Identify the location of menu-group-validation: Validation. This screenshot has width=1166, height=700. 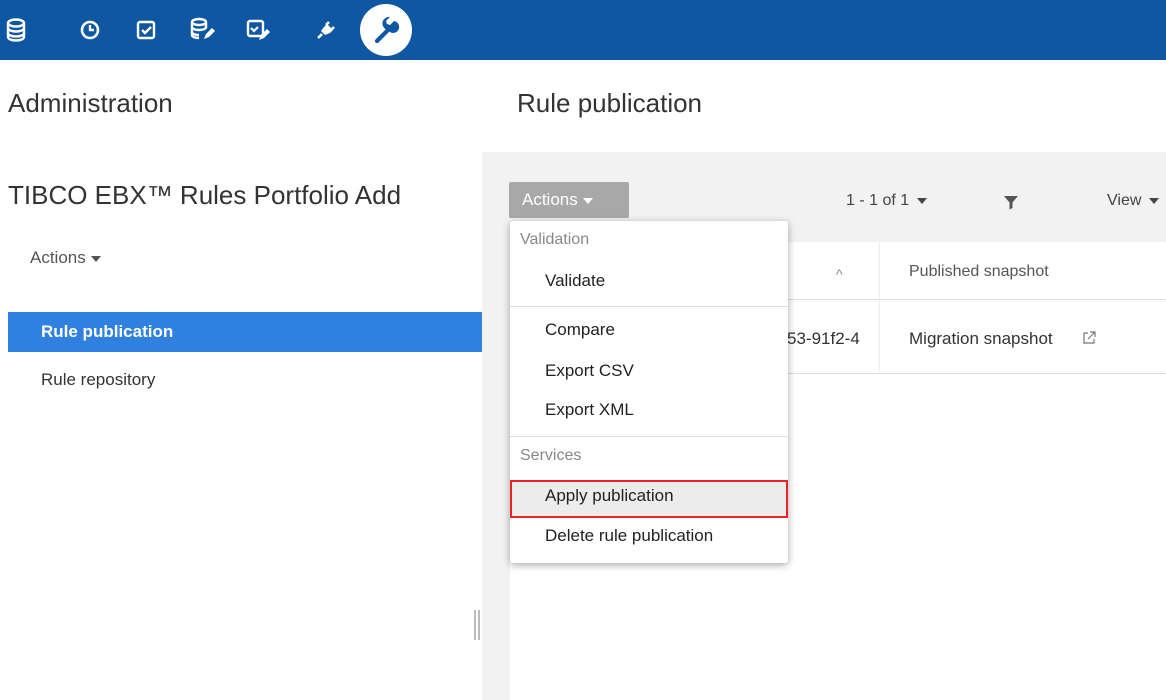
(555, 239).